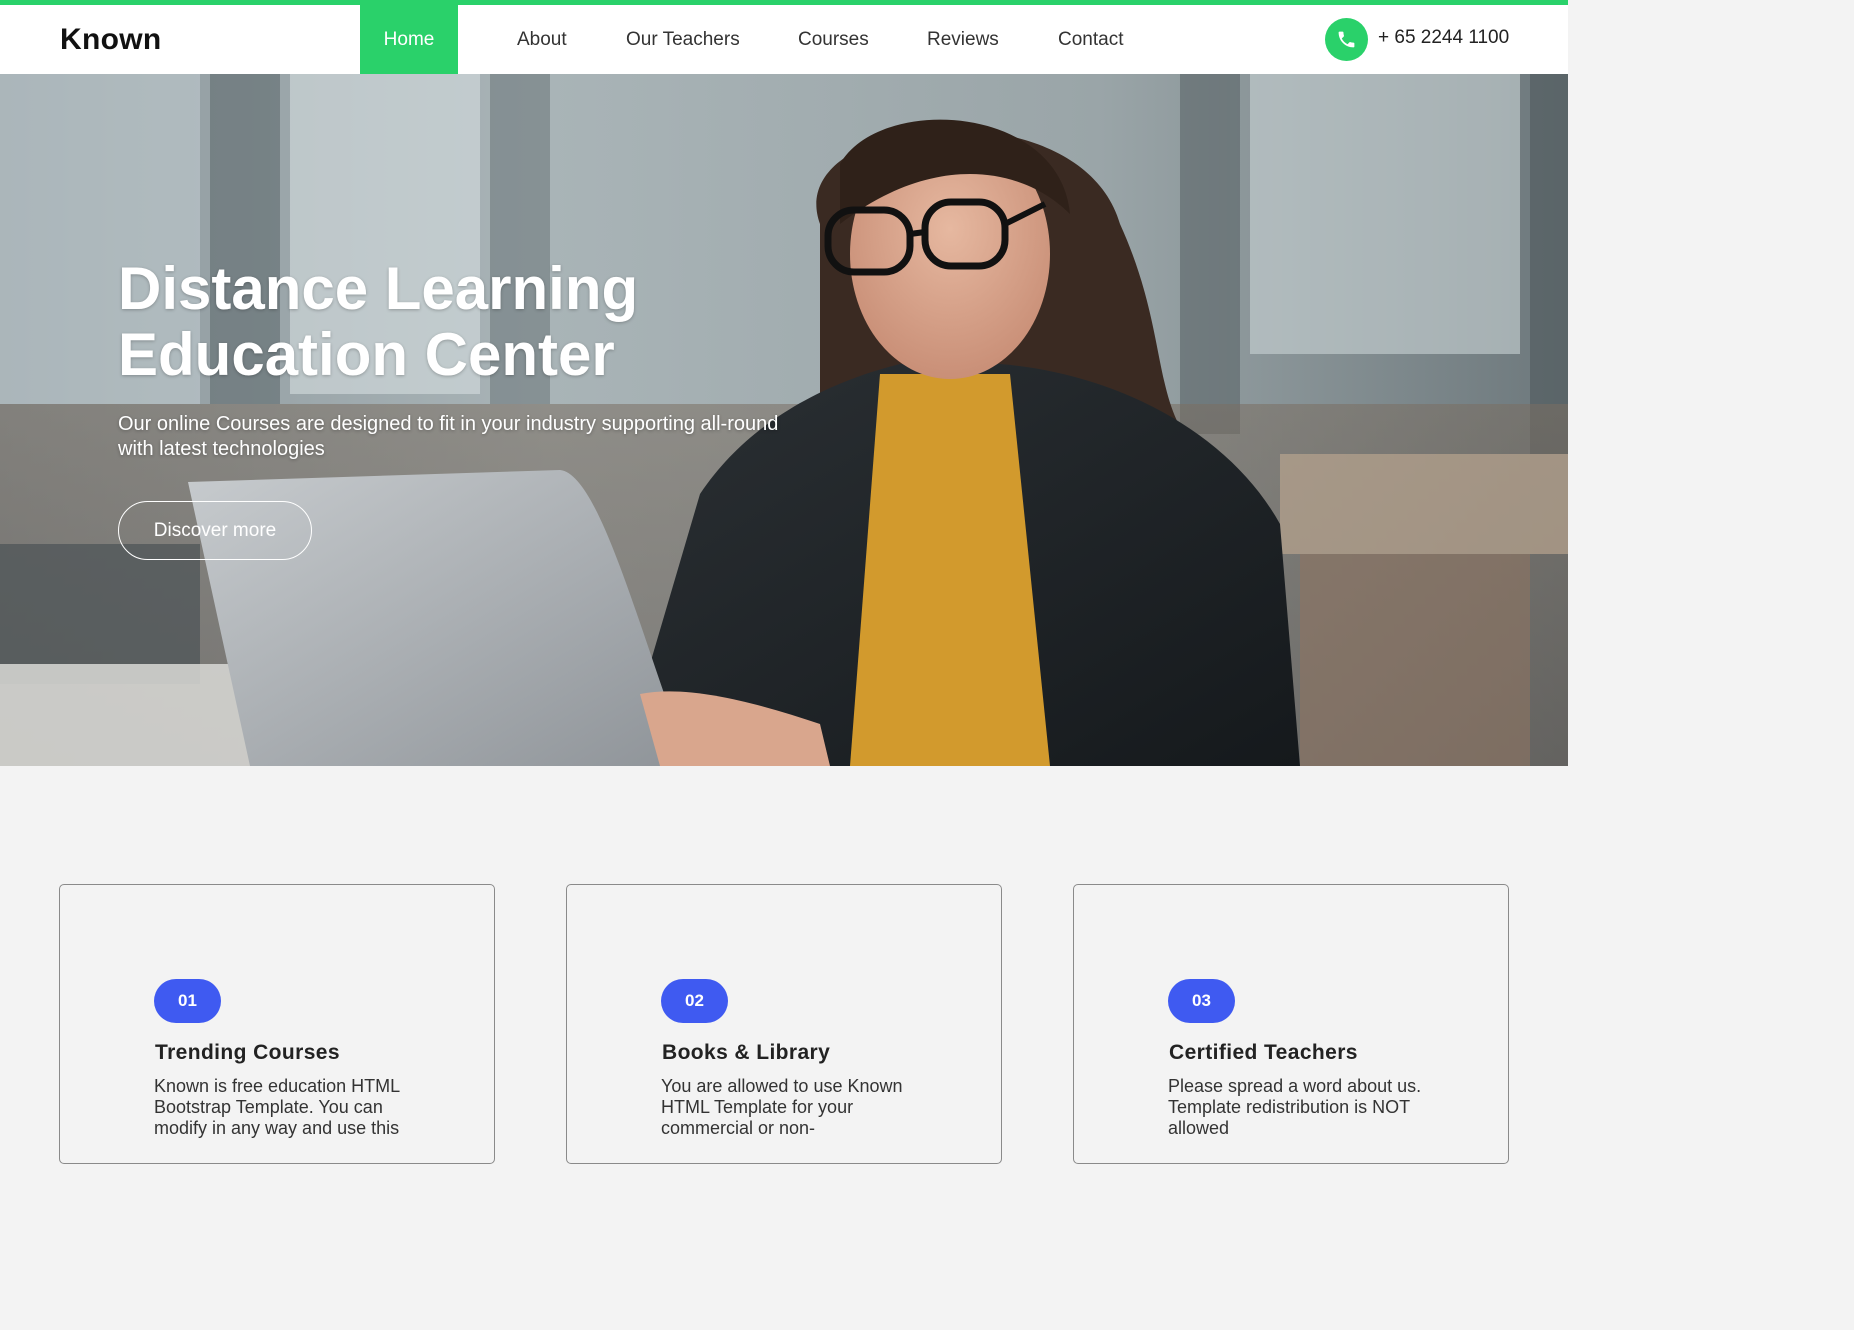 The height and width of the screenshot is (1330, 1854). I want to click on feature-title: Certified Teachers, so click(1263, 1052).